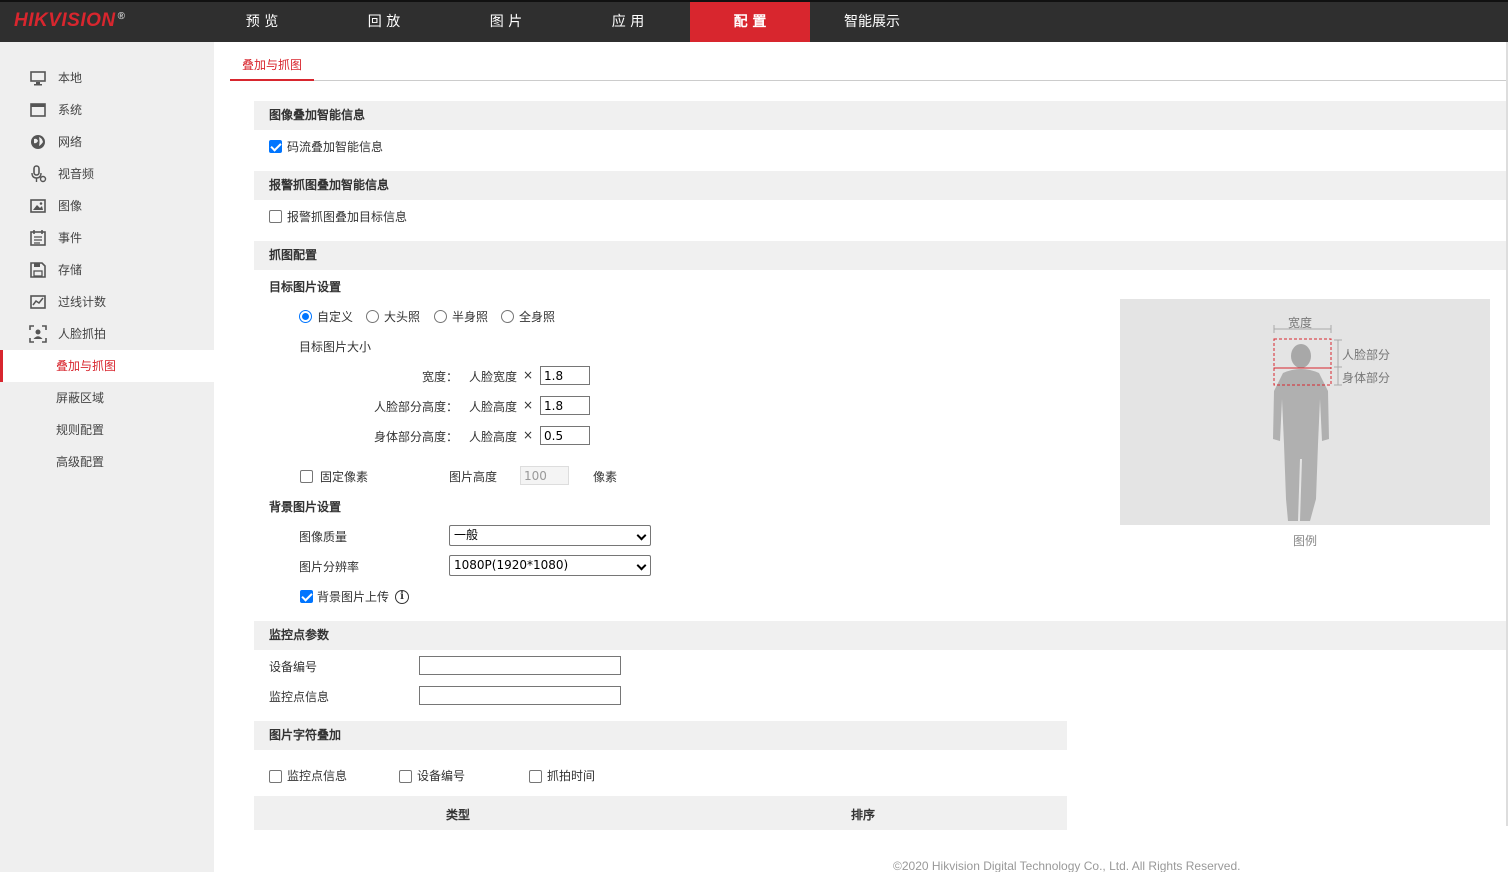 The height and width of the screenshot is (872, 1508). I want to click on chart-icon, so click(38, 302).